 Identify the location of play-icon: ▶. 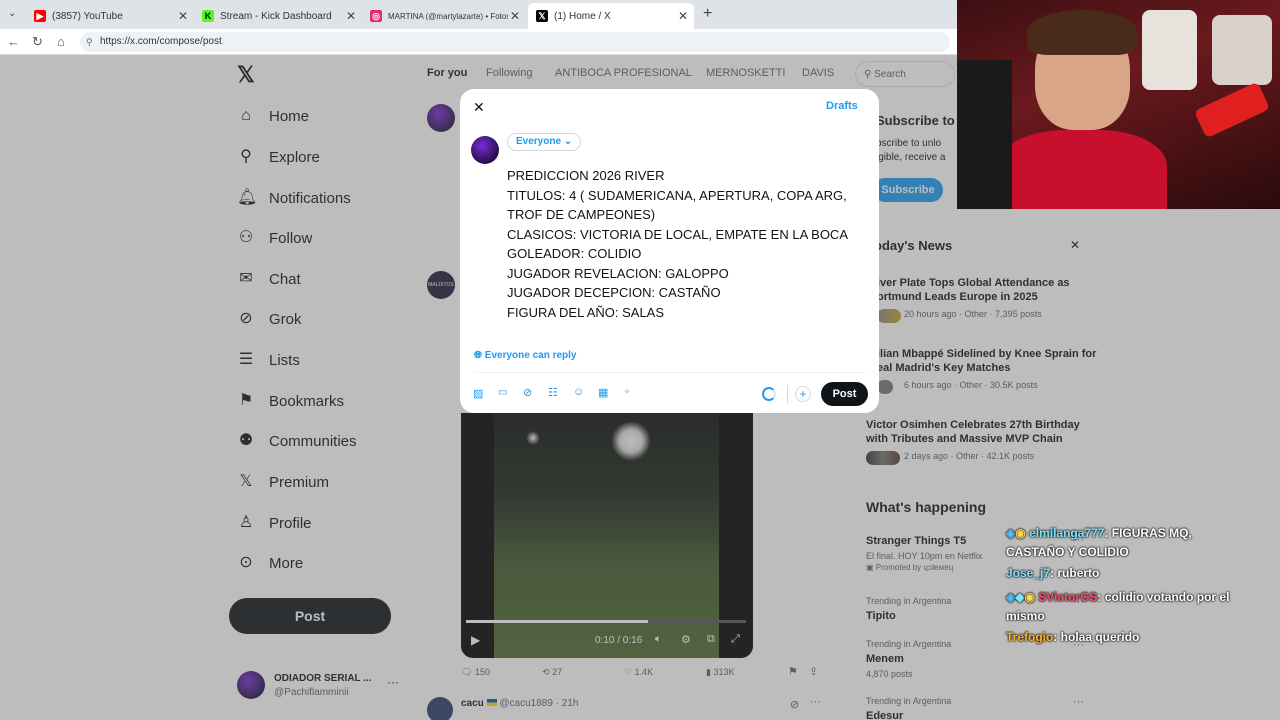
(475, 640).